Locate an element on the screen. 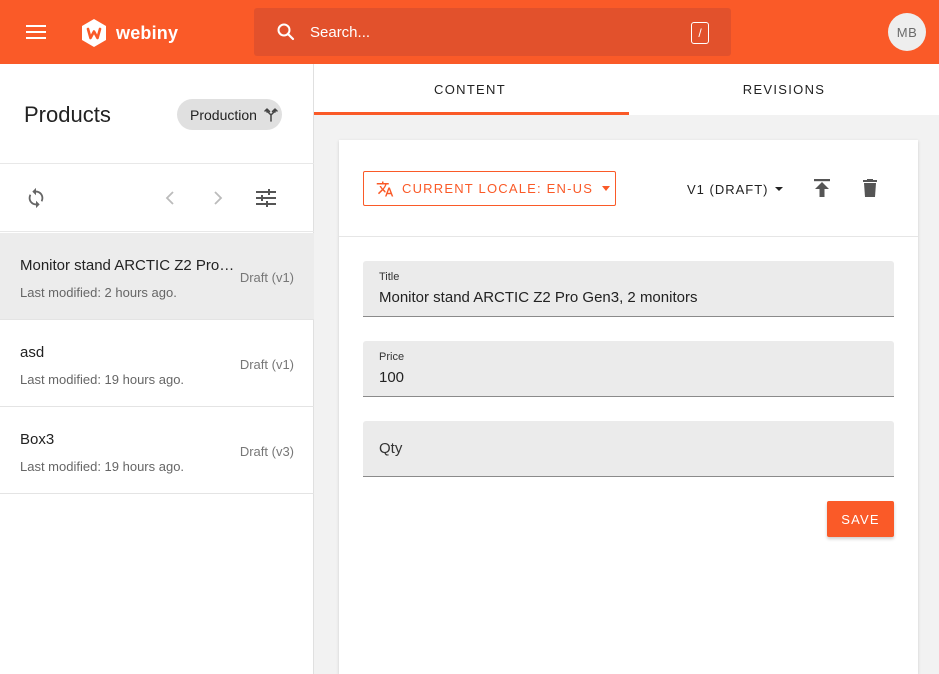 The height and width of the screenshot is (674, 939). environment-label: Production is located at coordinates (223, 114).